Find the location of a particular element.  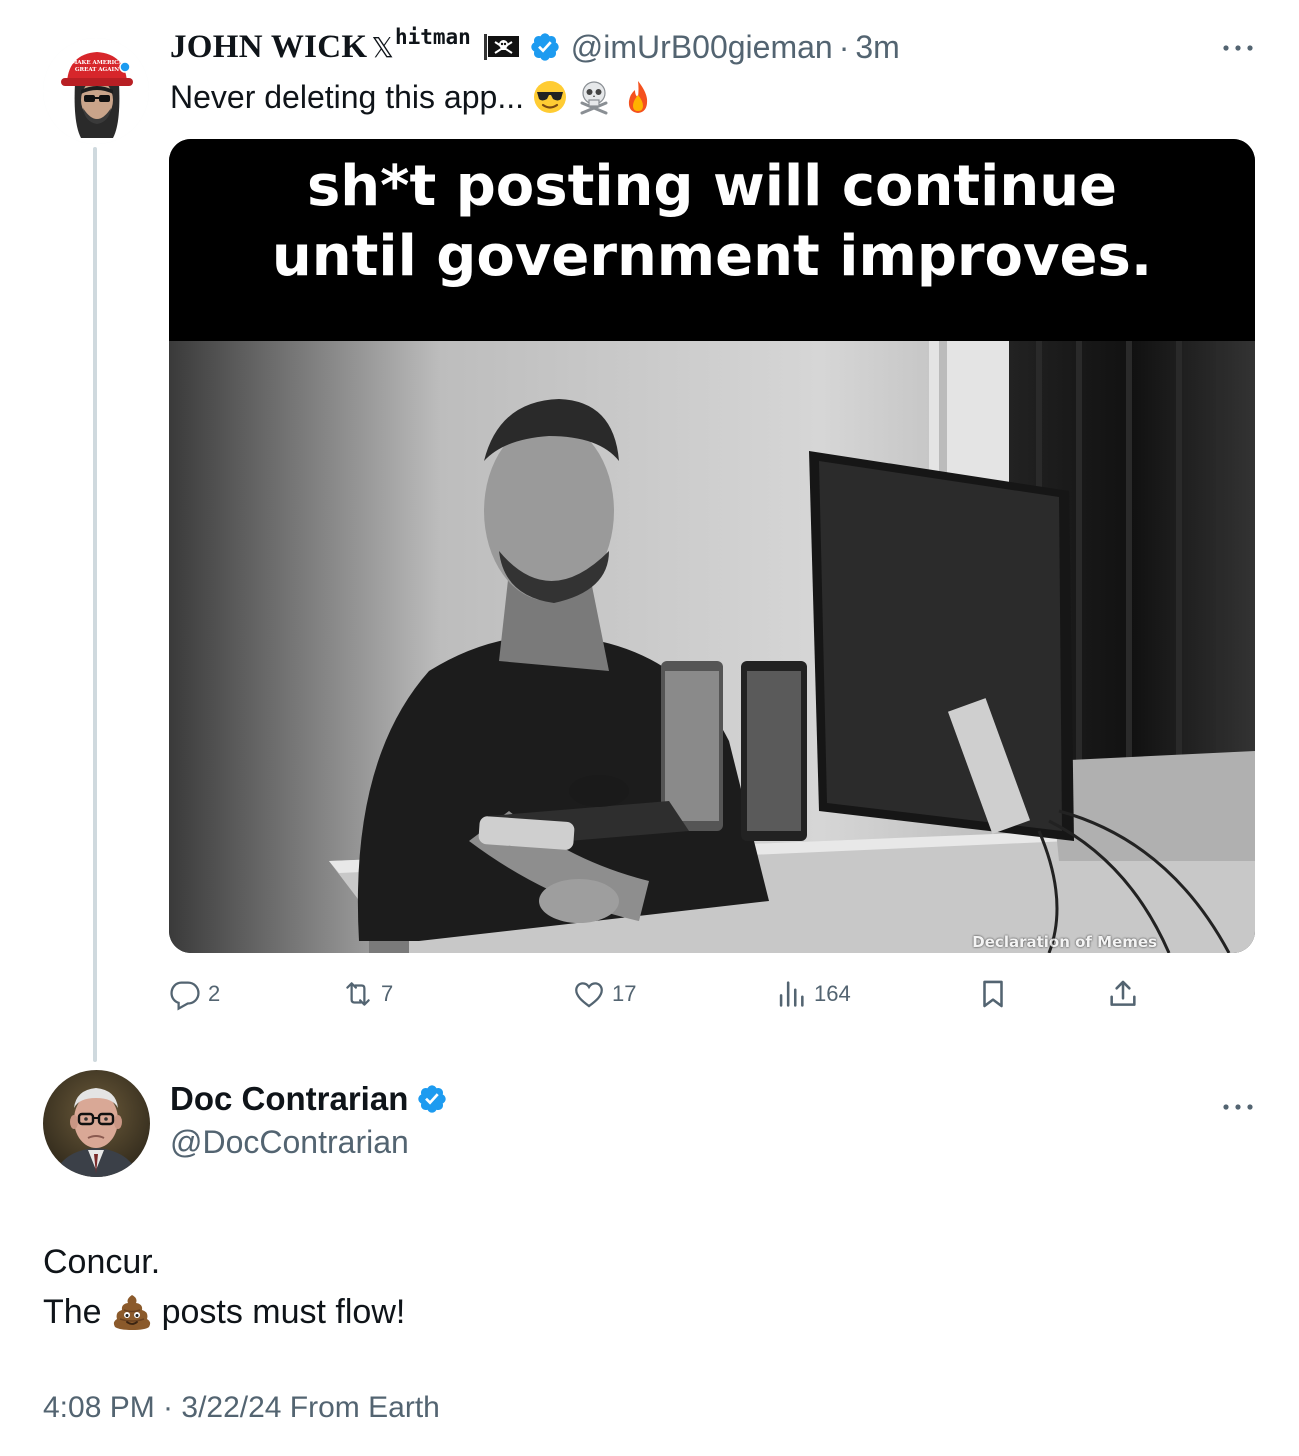

x-glyph: 𝕏 is located at coordinates (382, 47).